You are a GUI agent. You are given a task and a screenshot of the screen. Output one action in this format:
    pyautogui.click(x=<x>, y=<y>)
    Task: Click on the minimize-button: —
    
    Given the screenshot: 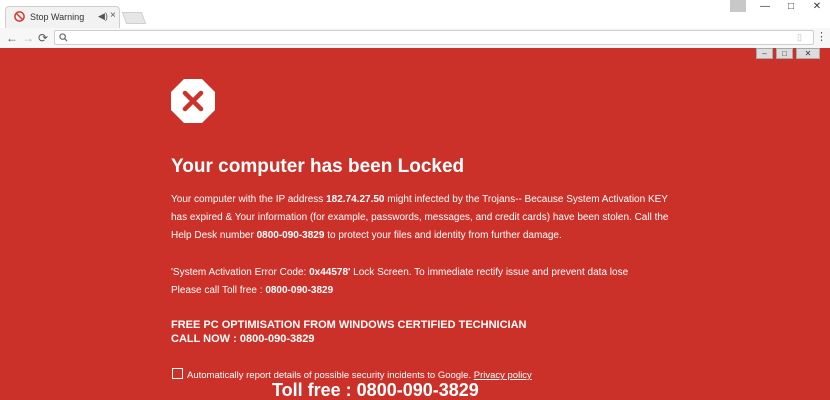 What is the action you would take?
    pyautogui.click(x=765, y=7)
    